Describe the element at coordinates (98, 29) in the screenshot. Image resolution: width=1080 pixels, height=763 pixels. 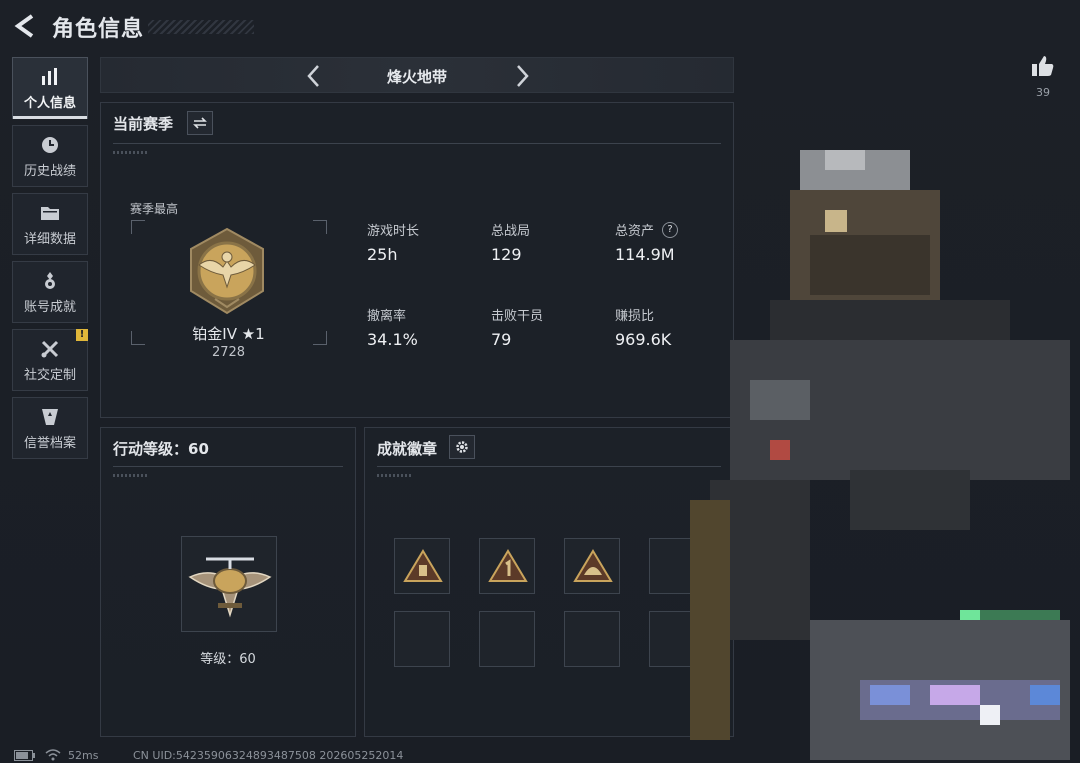
I see `page-title: 角色信息` at that location.